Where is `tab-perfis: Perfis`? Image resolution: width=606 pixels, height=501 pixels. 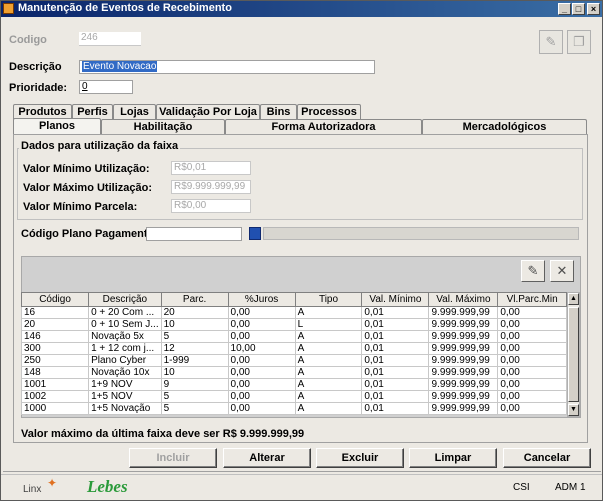 tab-perfis: Perfis is located at coordinates (92, 111).